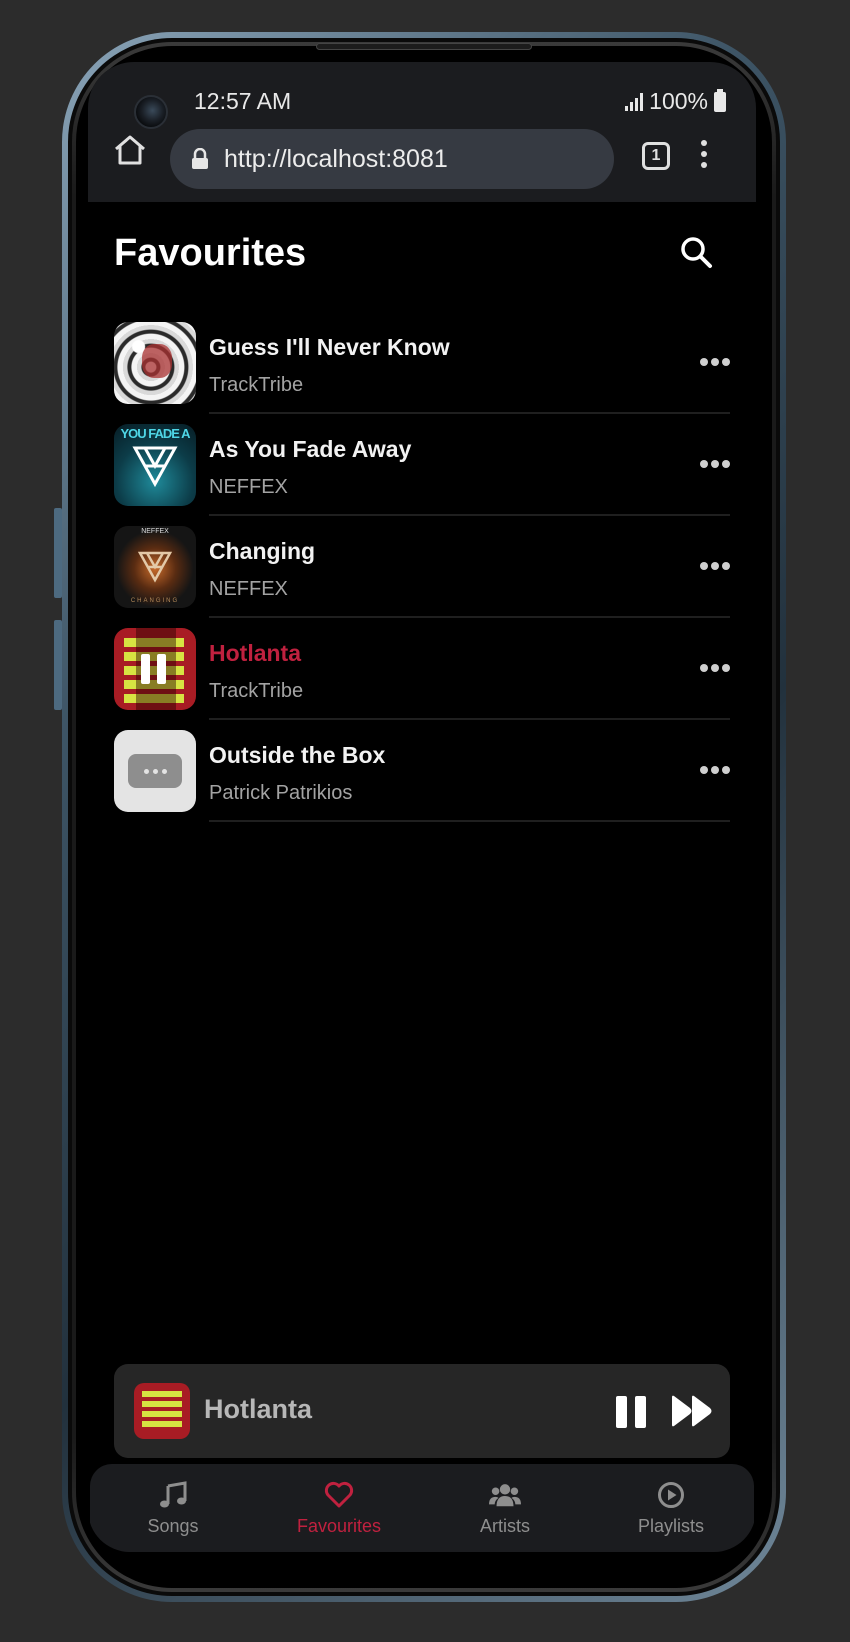 Image resolution: width=850 pixels, height=1642 pixels. Describe the element at coordinates (262, 551) in the screenshot. I see `song-title: Changing` at that location.